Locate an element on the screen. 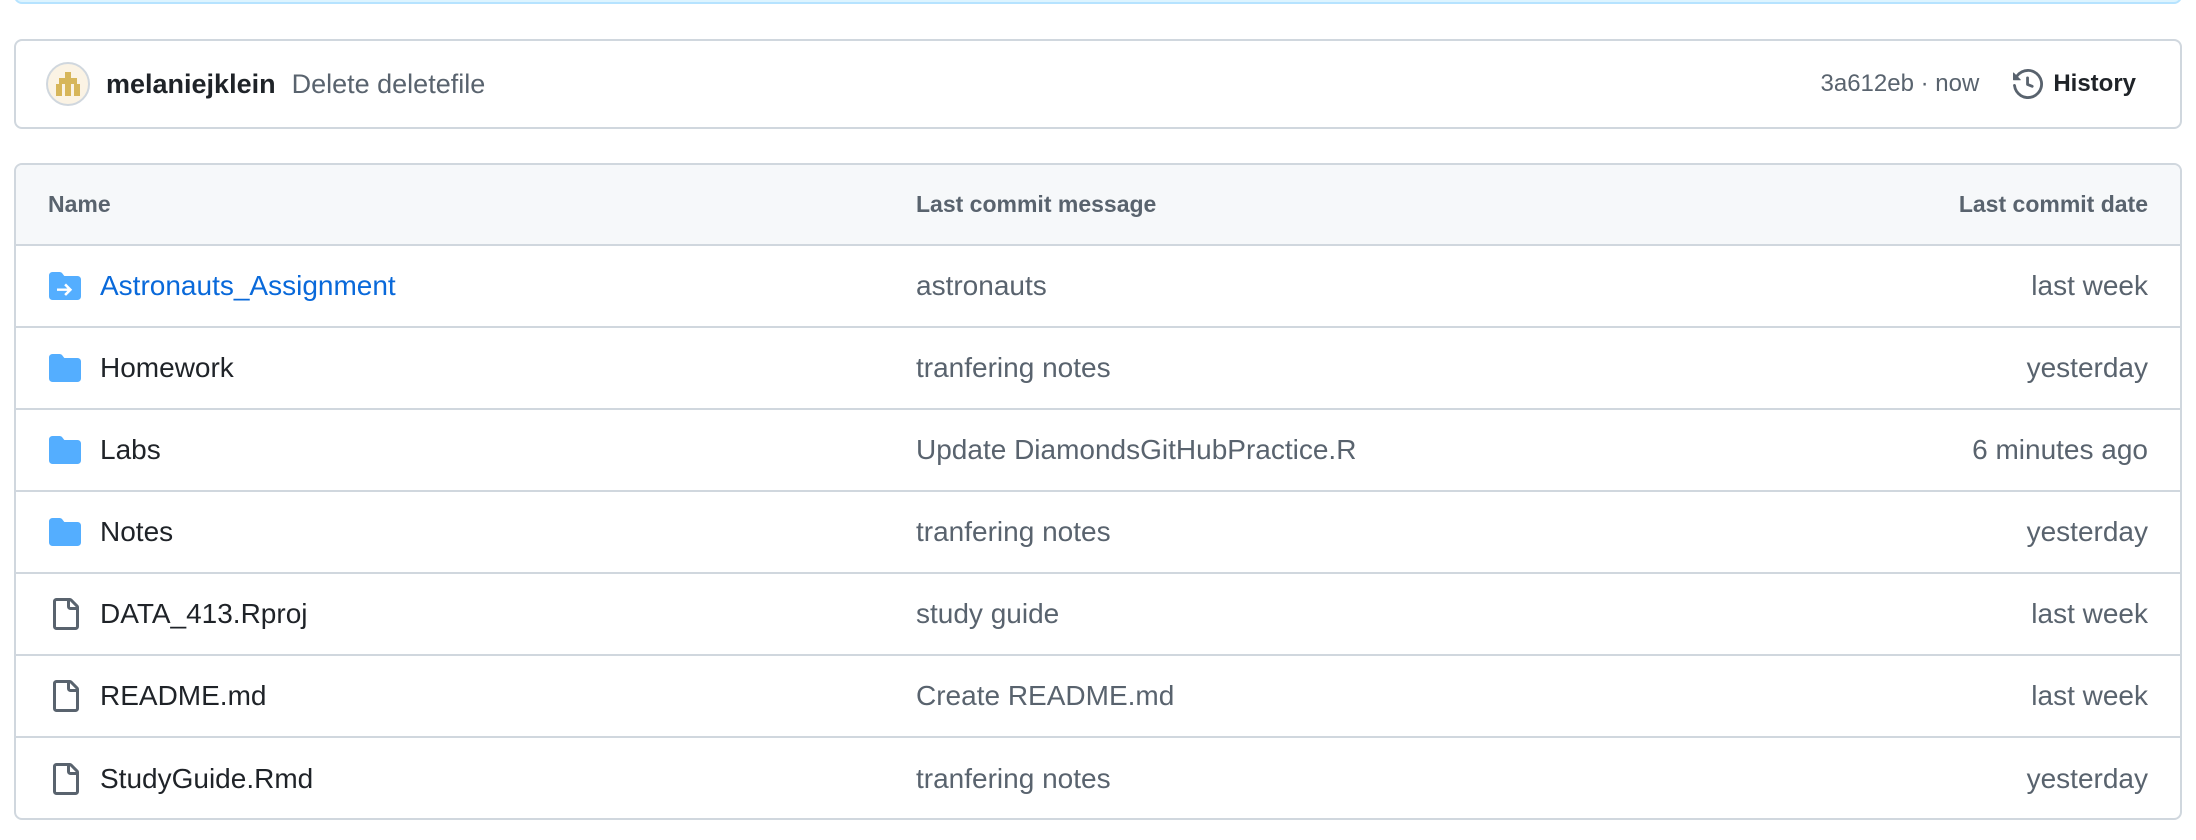  submodule-folder-icon is located at coordinates (65, 286).